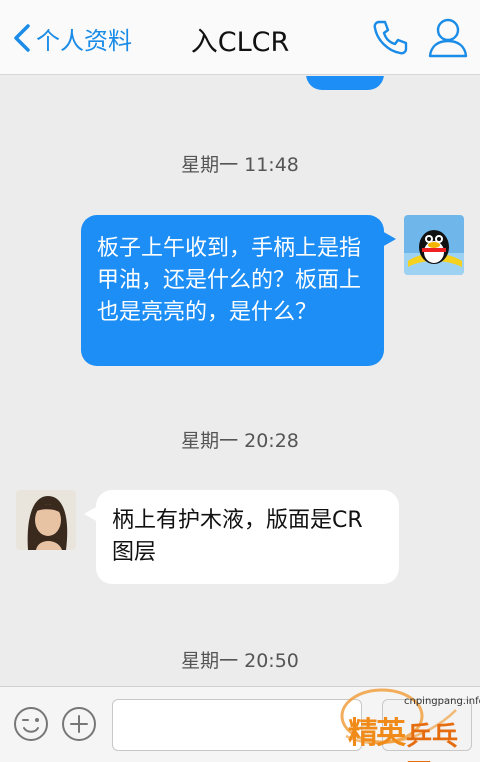 The image size is (480, 762). What do you see at coordinates (237, 725) in the screenshot?
I see `message-input` at bounding box center [237, 725].